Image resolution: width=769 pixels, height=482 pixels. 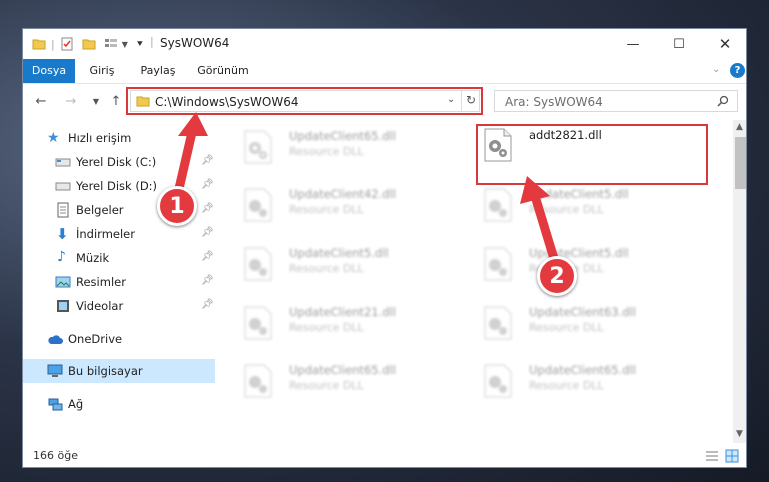 I want to click on step-badge-1: 1, so click(x=177, y=206).